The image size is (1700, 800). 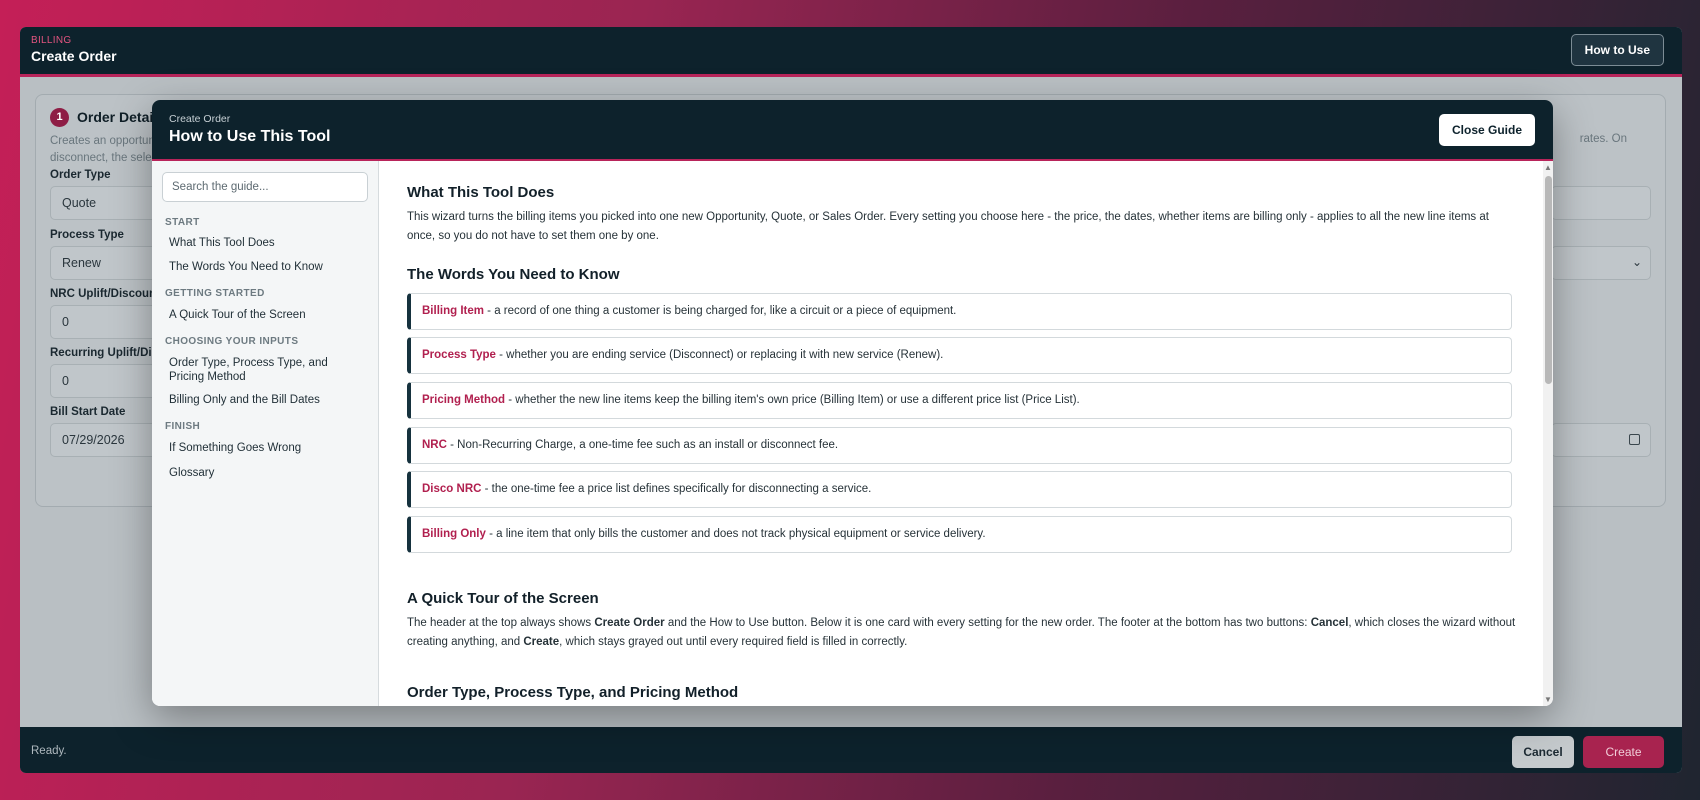 I want to click on close-guide-button: Close Guide, so click(x=1486, y=130).